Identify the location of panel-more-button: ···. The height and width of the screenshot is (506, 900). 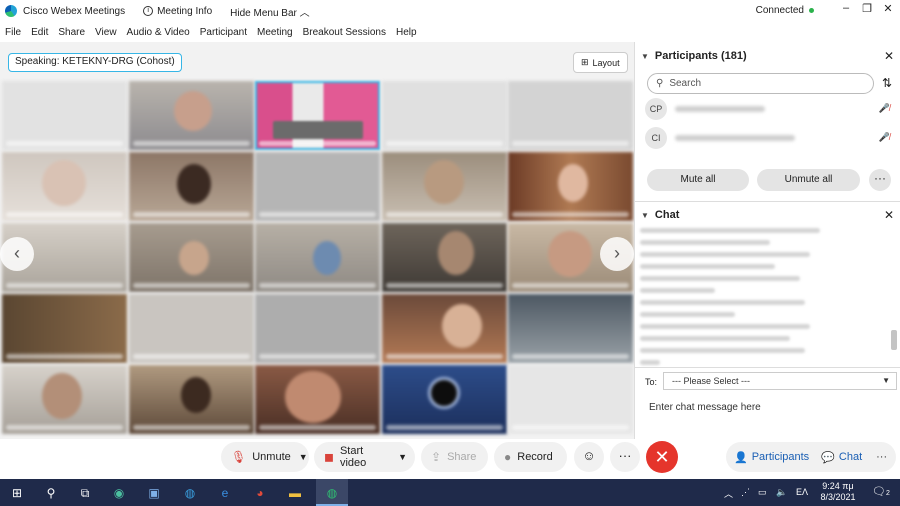
(881, 457).